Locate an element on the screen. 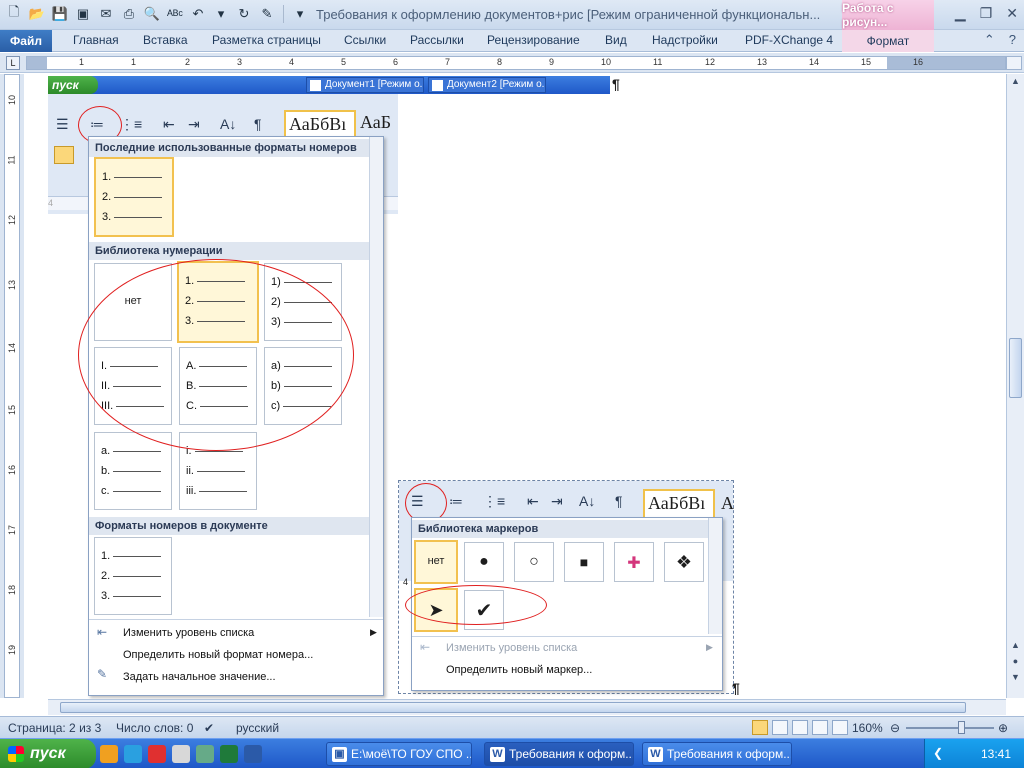  tab-selector-icon: L is located at coordinates (13, 63).